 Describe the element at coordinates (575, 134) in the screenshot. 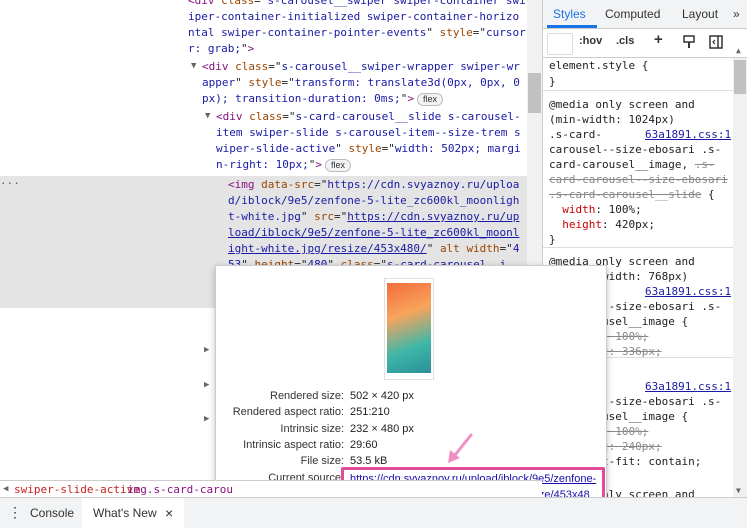

I see `style-token: .s-card-` at that location.